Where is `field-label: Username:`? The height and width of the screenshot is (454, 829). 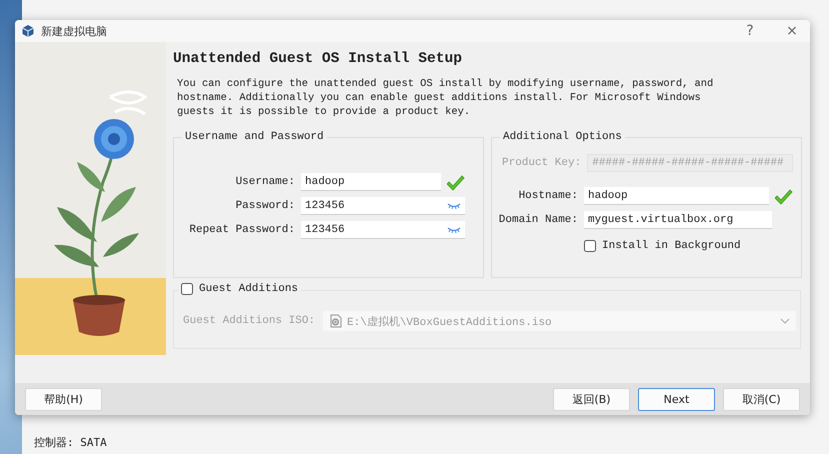
field-label: Username: is located at coordinates (264, 182).